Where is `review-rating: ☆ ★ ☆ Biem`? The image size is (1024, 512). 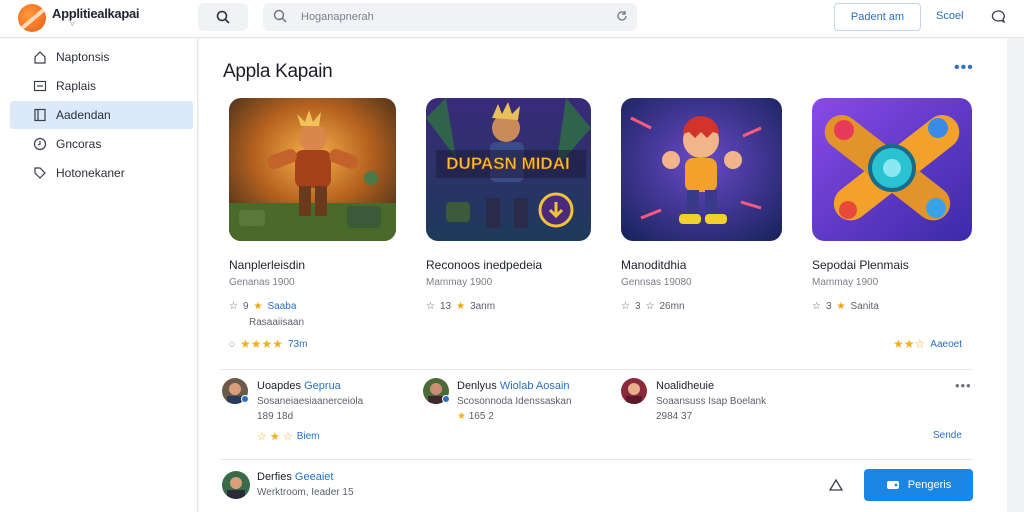 review-rating: ☆ ★ ☆ Biem is located at coordinates (288, 436).